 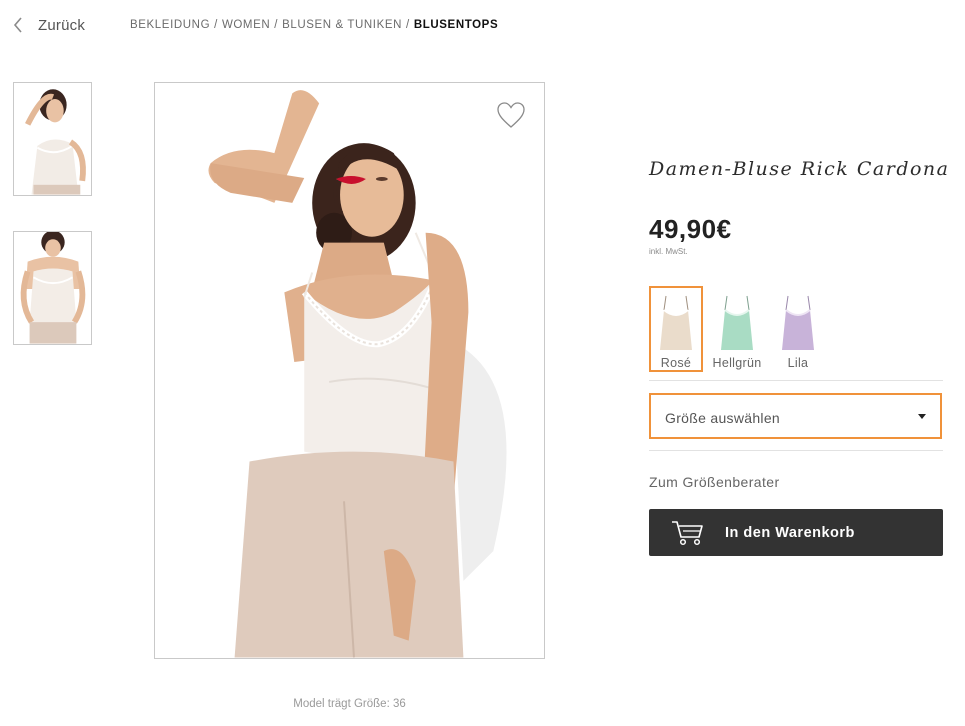 What do you see at coordinates (737, 322) in the screenshot?
I see `camisole-green-icon` at bounding box center [737, 322].